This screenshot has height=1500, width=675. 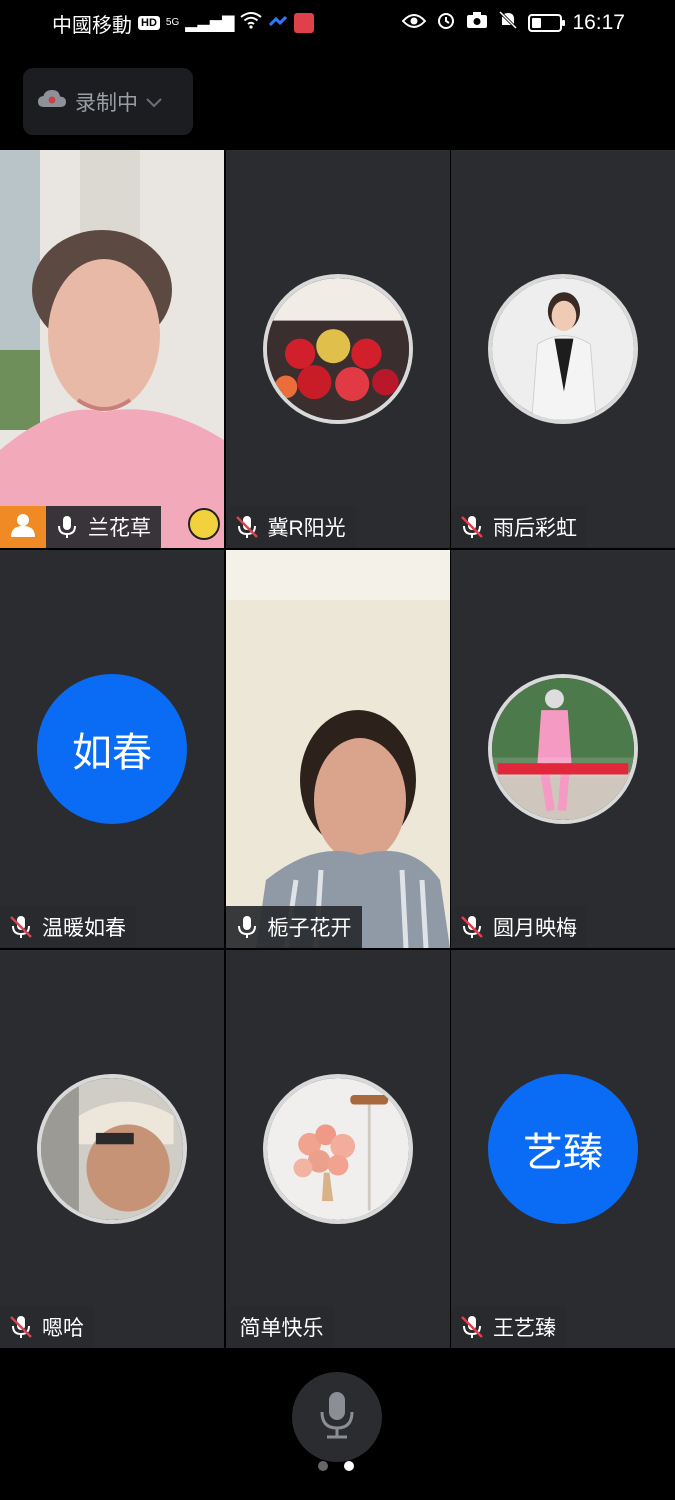 I want to click on recording-label: 录制中, so click(x=106, y=103).